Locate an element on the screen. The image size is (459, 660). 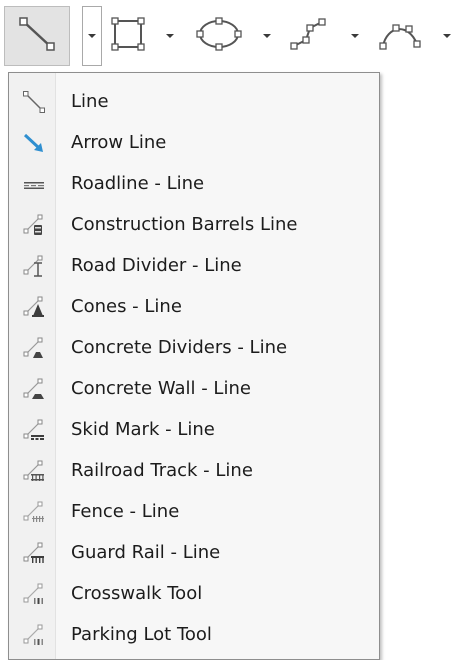
menu-item-label: Concrete Dividers - Line is located at coordinates (179, 347).